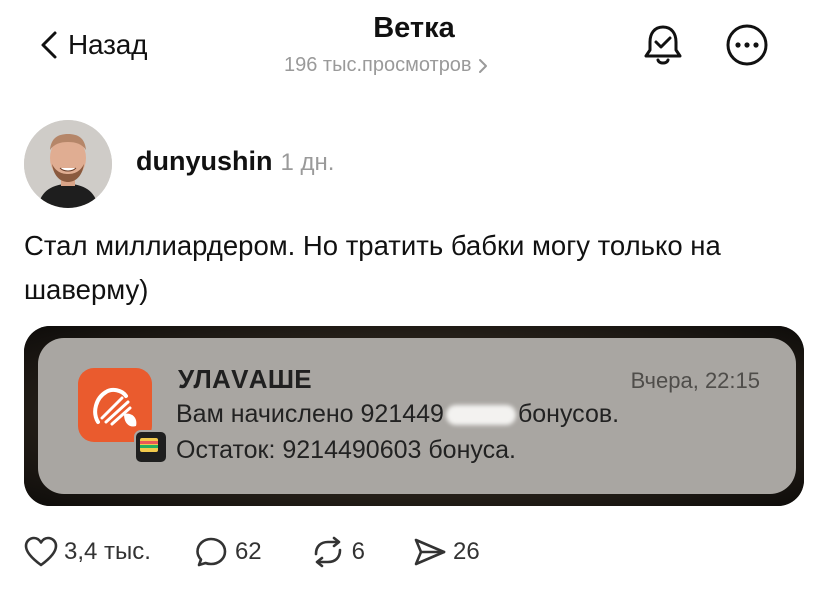  I want to click on notification-line-1-suffix: бонусов., so click(568, 414).